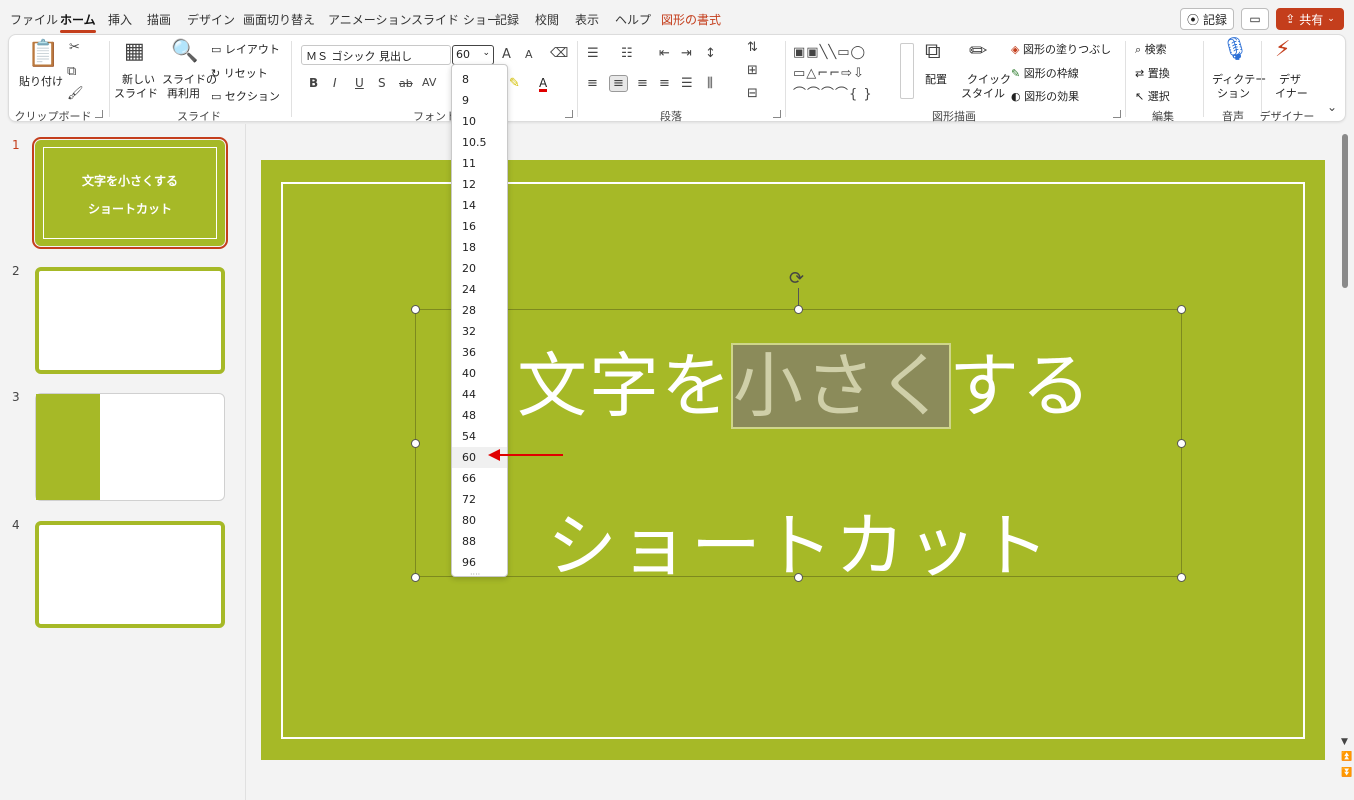  Describe the element at coordinates (752, 93) in the screenshot. I see `smartart-icon: ⊟` at that location.